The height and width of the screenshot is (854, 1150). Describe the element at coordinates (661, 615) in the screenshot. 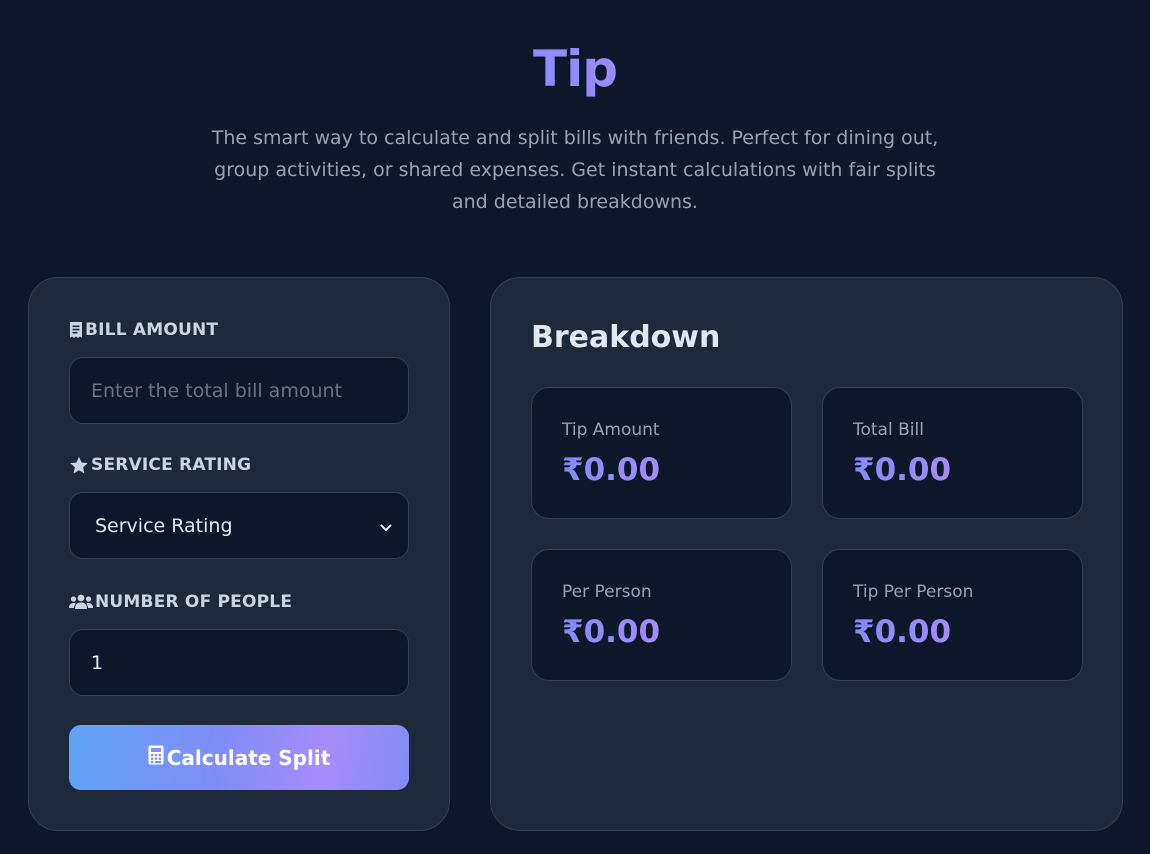

I see `stat-per-person: Per Person ₹0.00` at that location.